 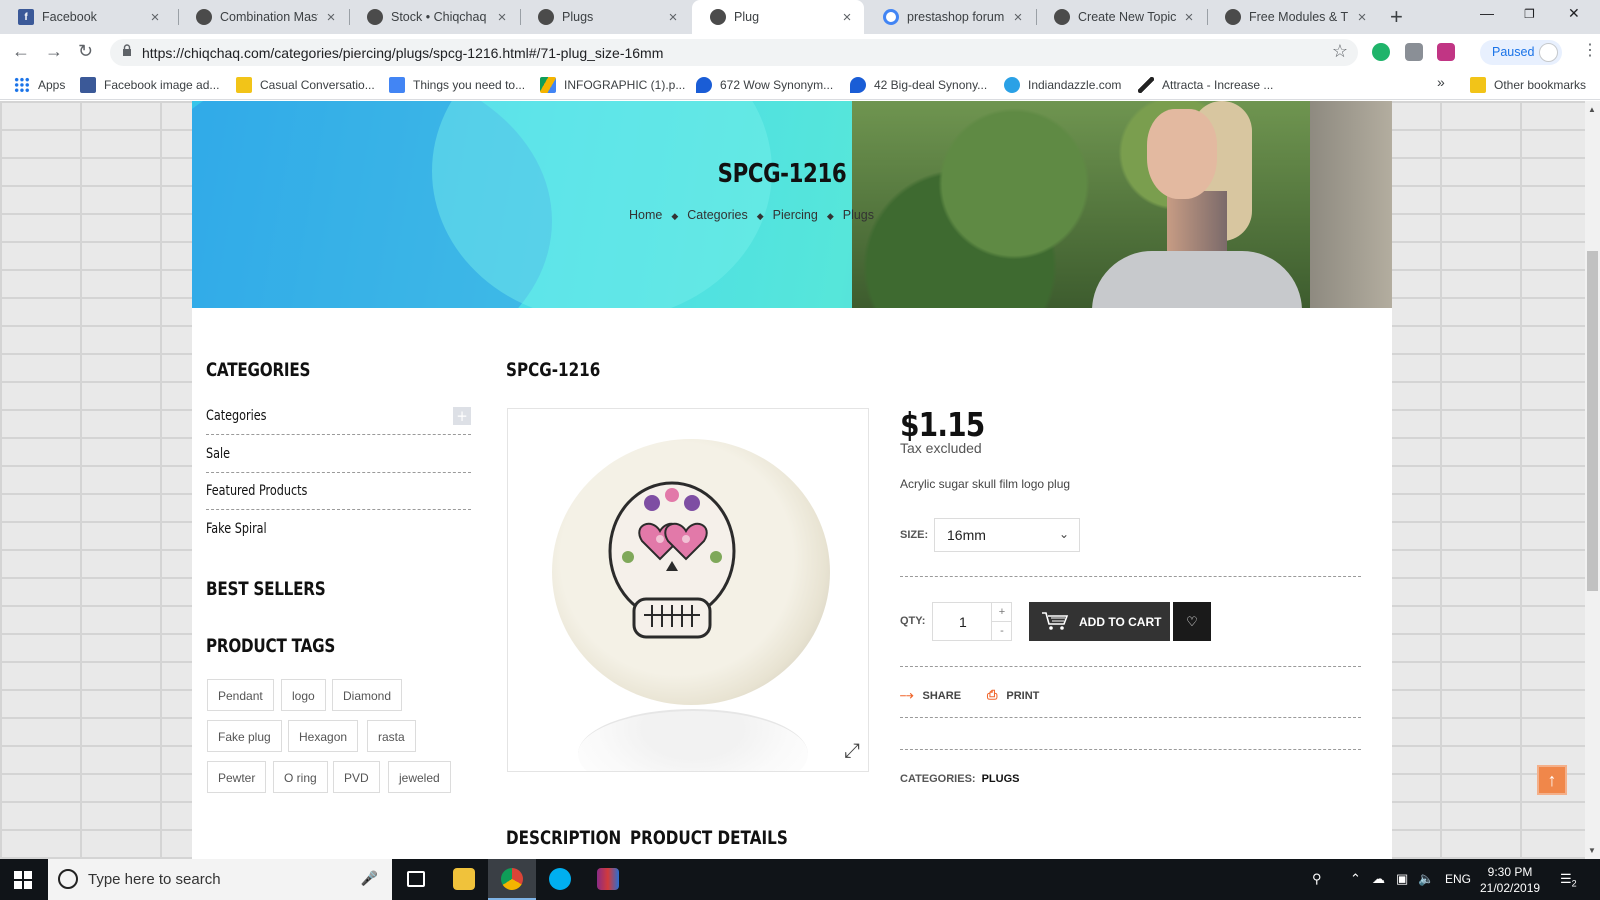 What do you see at coordinates (553, 370) in the screenshot?
I see `product-title: SPCG-1216` at bounding box center [553, 370].